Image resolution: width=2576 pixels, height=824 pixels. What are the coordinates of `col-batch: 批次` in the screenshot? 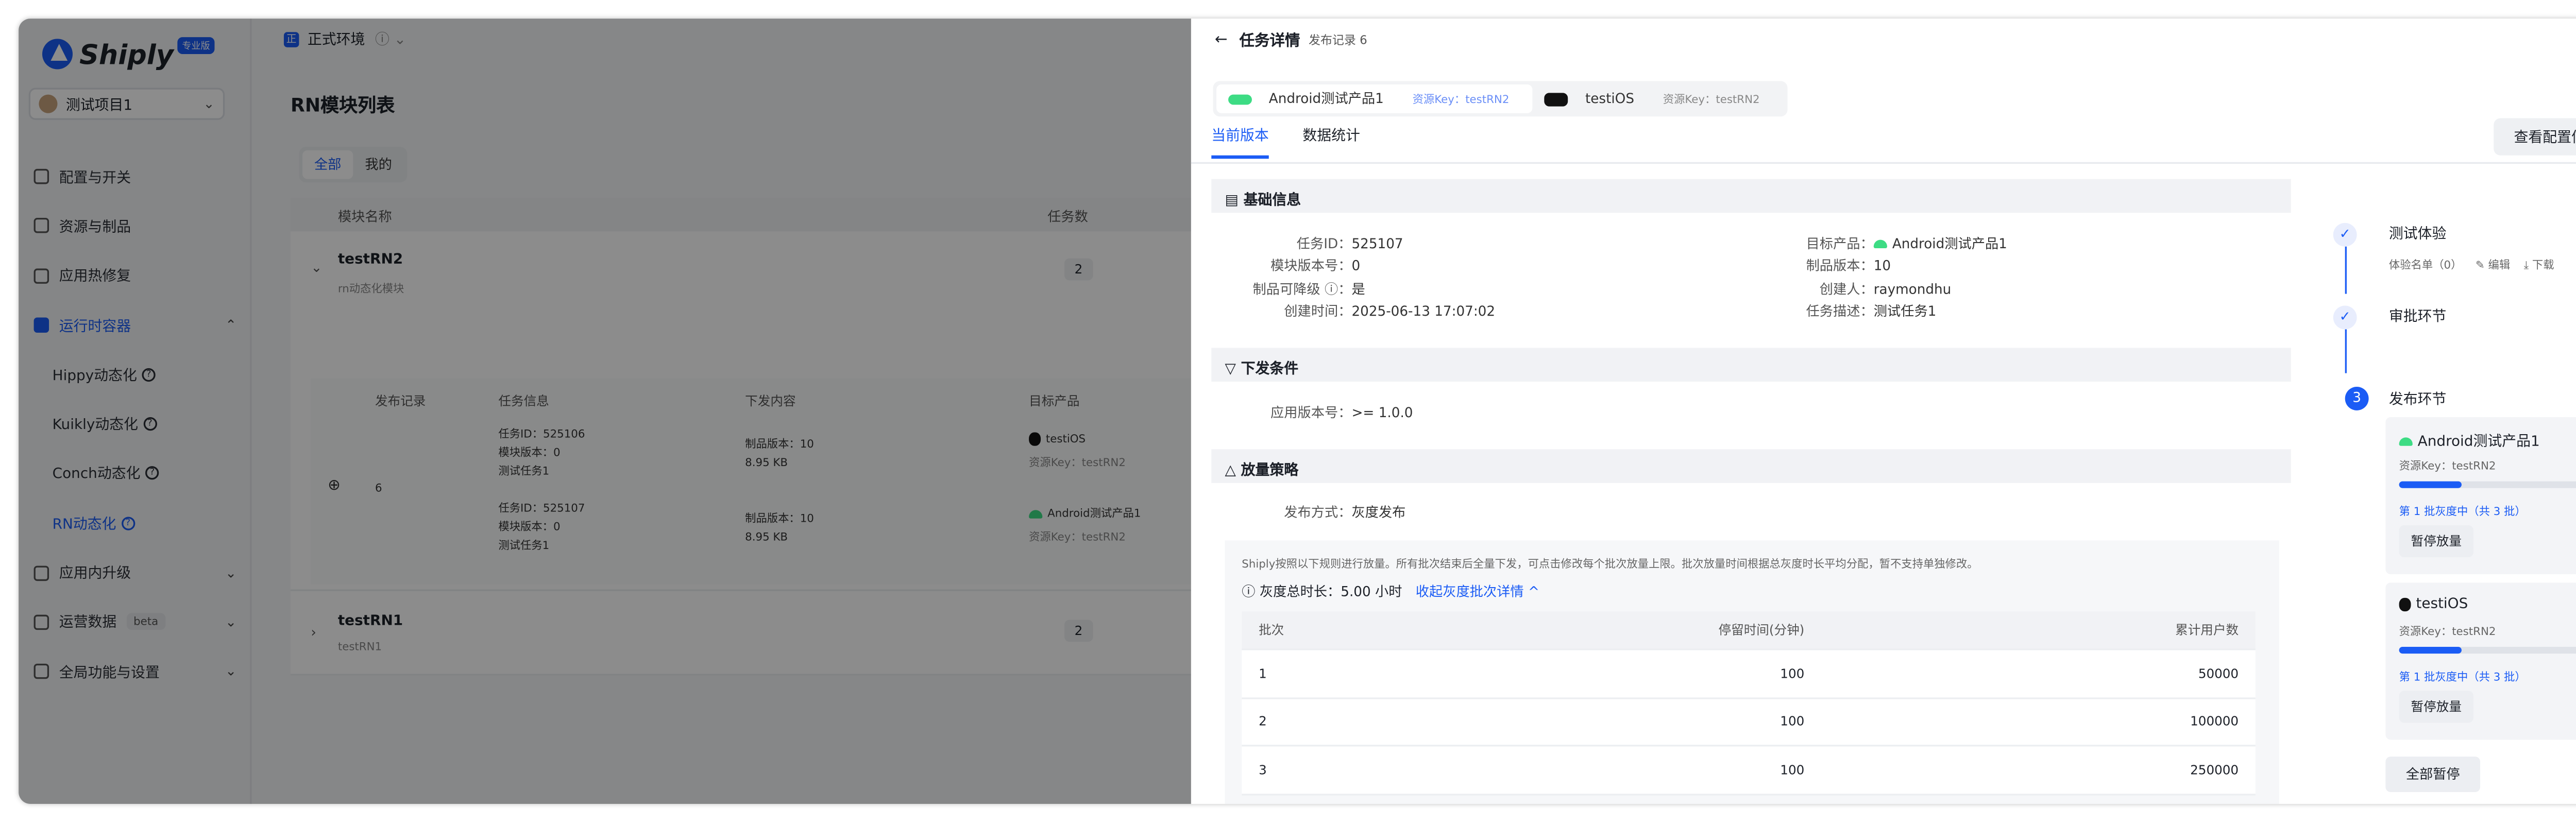 It's located at (1271, 630).